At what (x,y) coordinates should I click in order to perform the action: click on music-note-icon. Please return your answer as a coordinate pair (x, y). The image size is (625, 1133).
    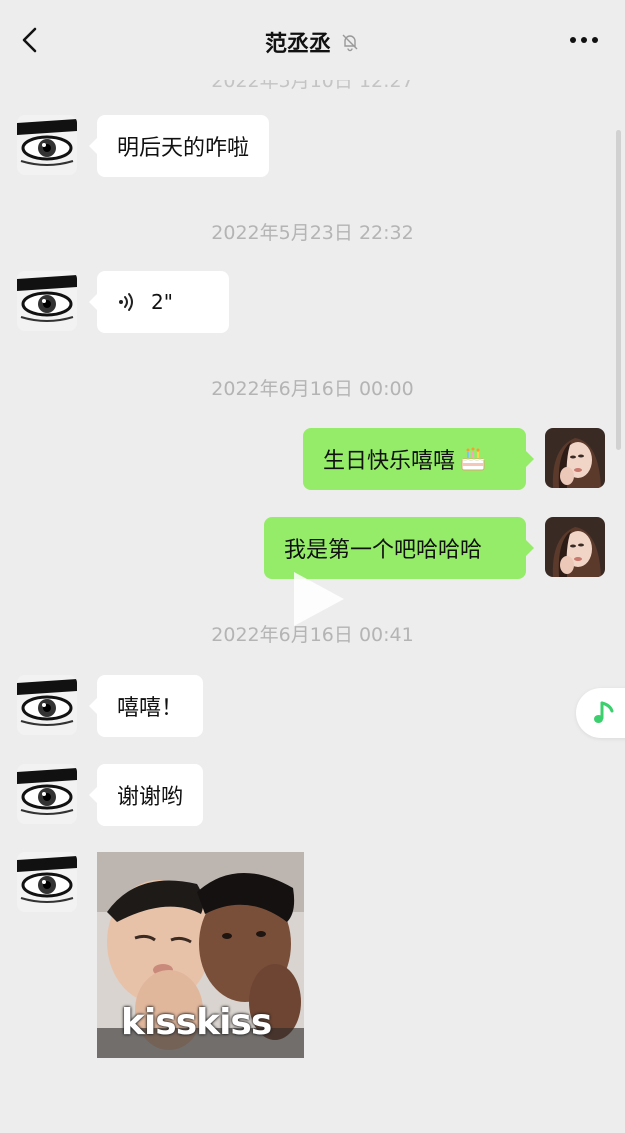
    Looking at the image, I should click on (604, 712).